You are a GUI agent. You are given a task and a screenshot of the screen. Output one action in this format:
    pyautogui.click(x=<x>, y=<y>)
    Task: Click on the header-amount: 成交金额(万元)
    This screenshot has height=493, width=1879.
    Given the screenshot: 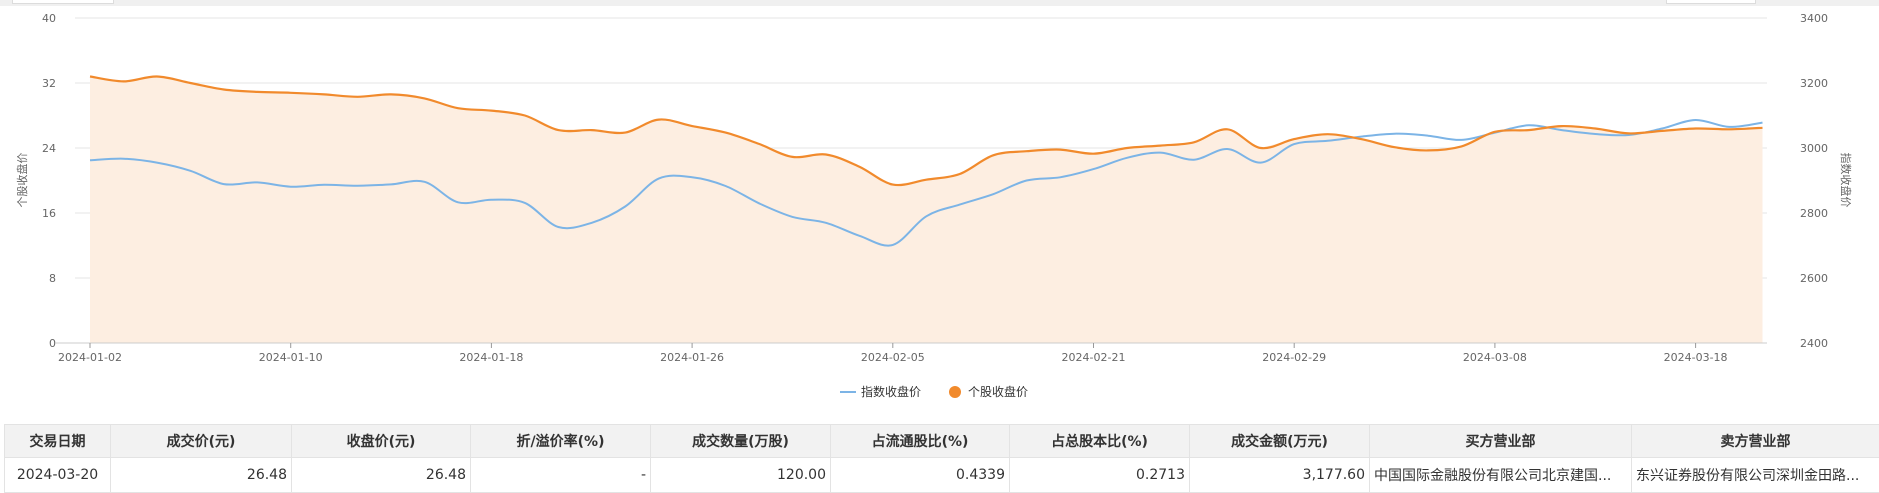 What is the action you would take?
    pyautogui.click(x=1280, y=441)
    